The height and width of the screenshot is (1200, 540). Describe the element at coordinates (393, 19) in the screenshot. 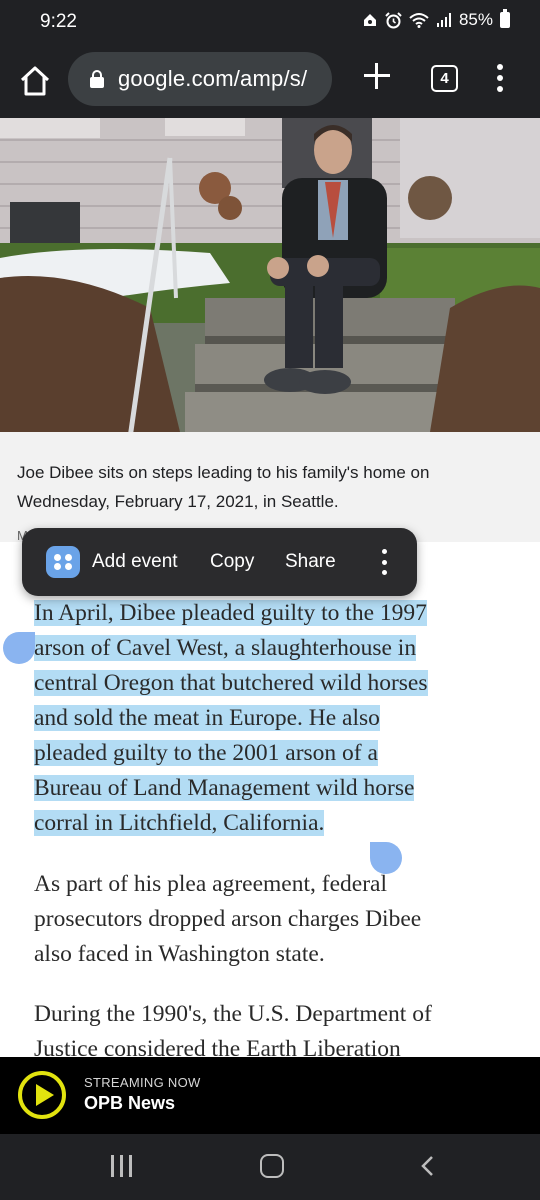

I see `alarm-icon` at that location.